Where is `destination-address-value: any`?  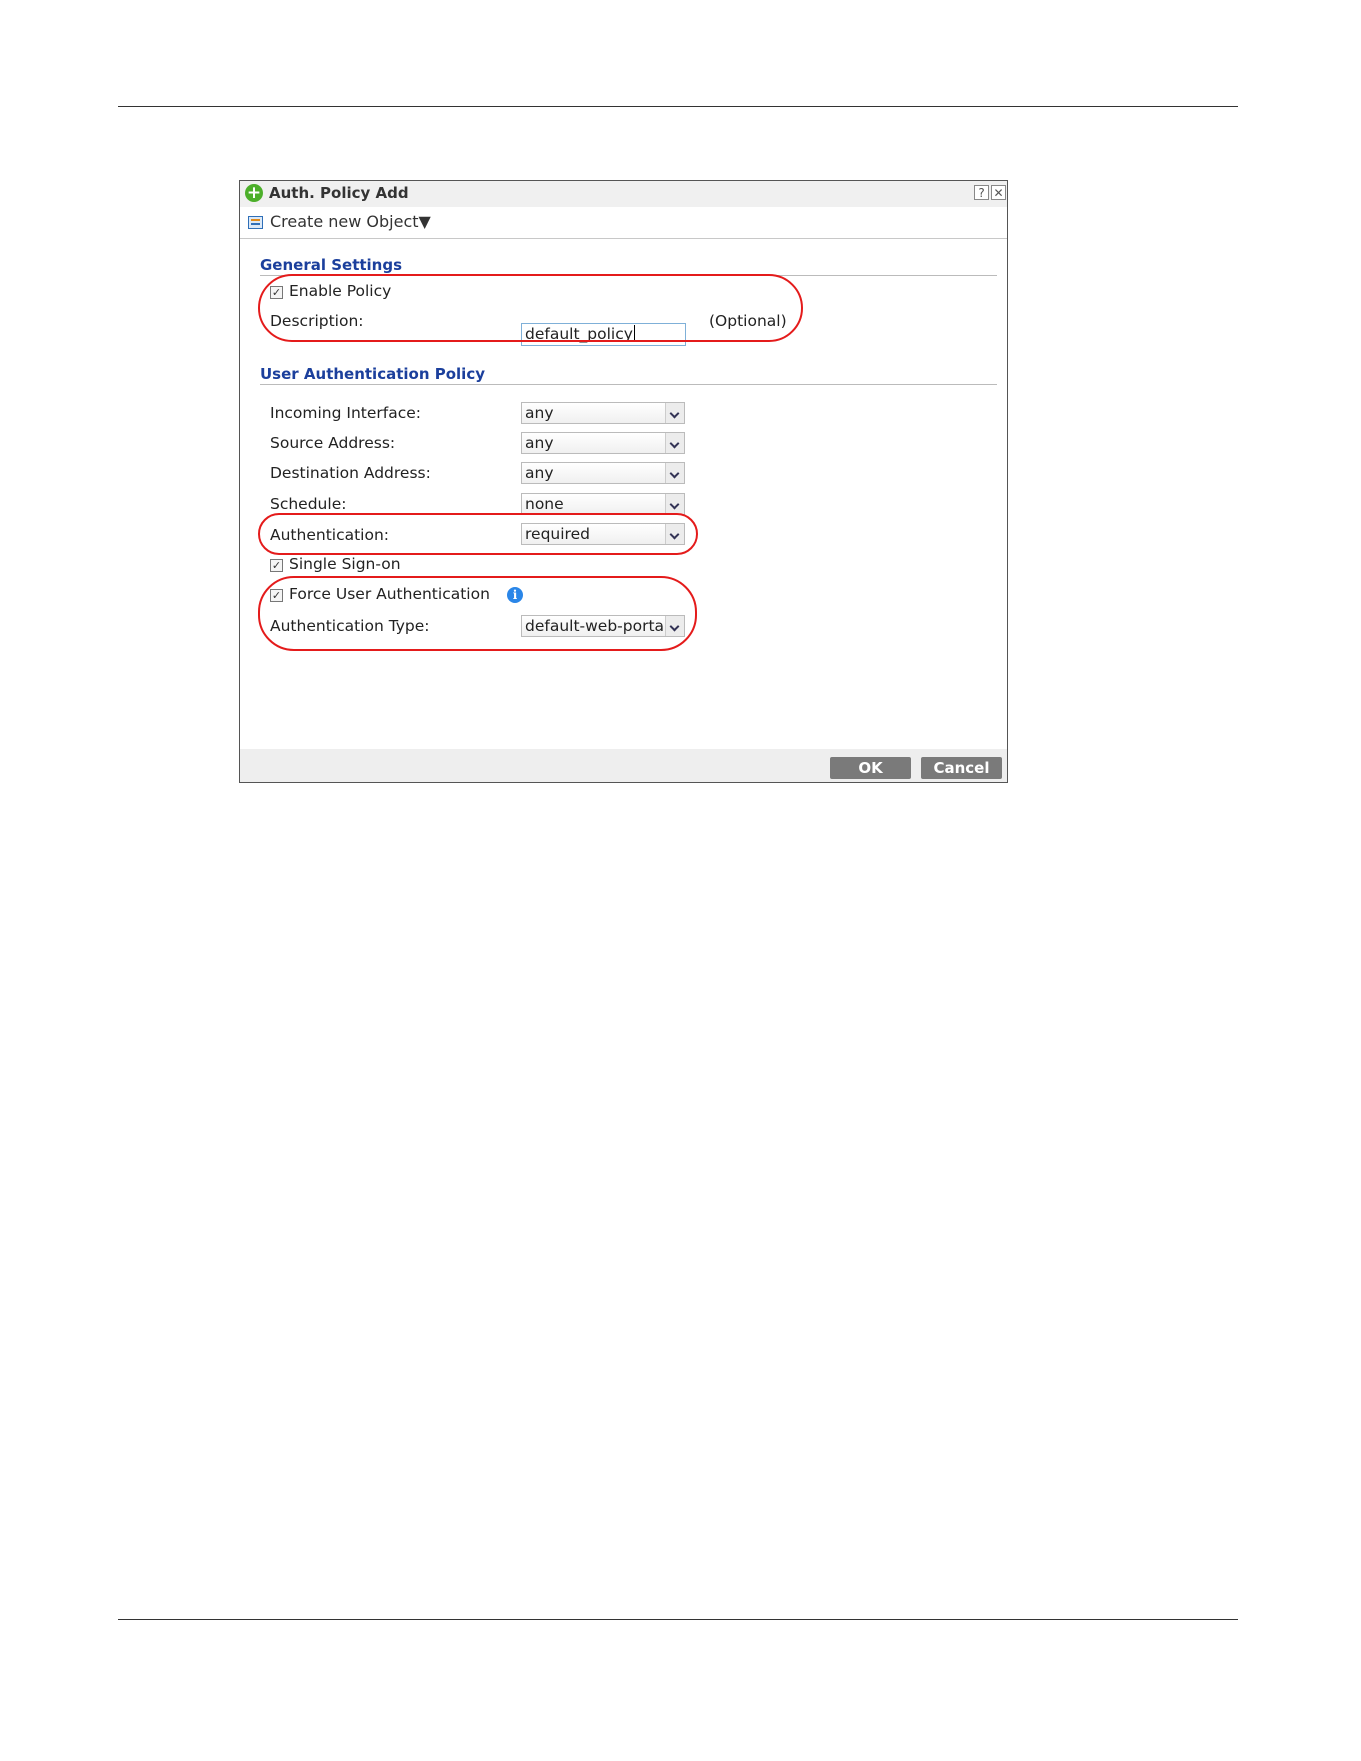
destination-address-value: any is located at coordinates (539, 473).